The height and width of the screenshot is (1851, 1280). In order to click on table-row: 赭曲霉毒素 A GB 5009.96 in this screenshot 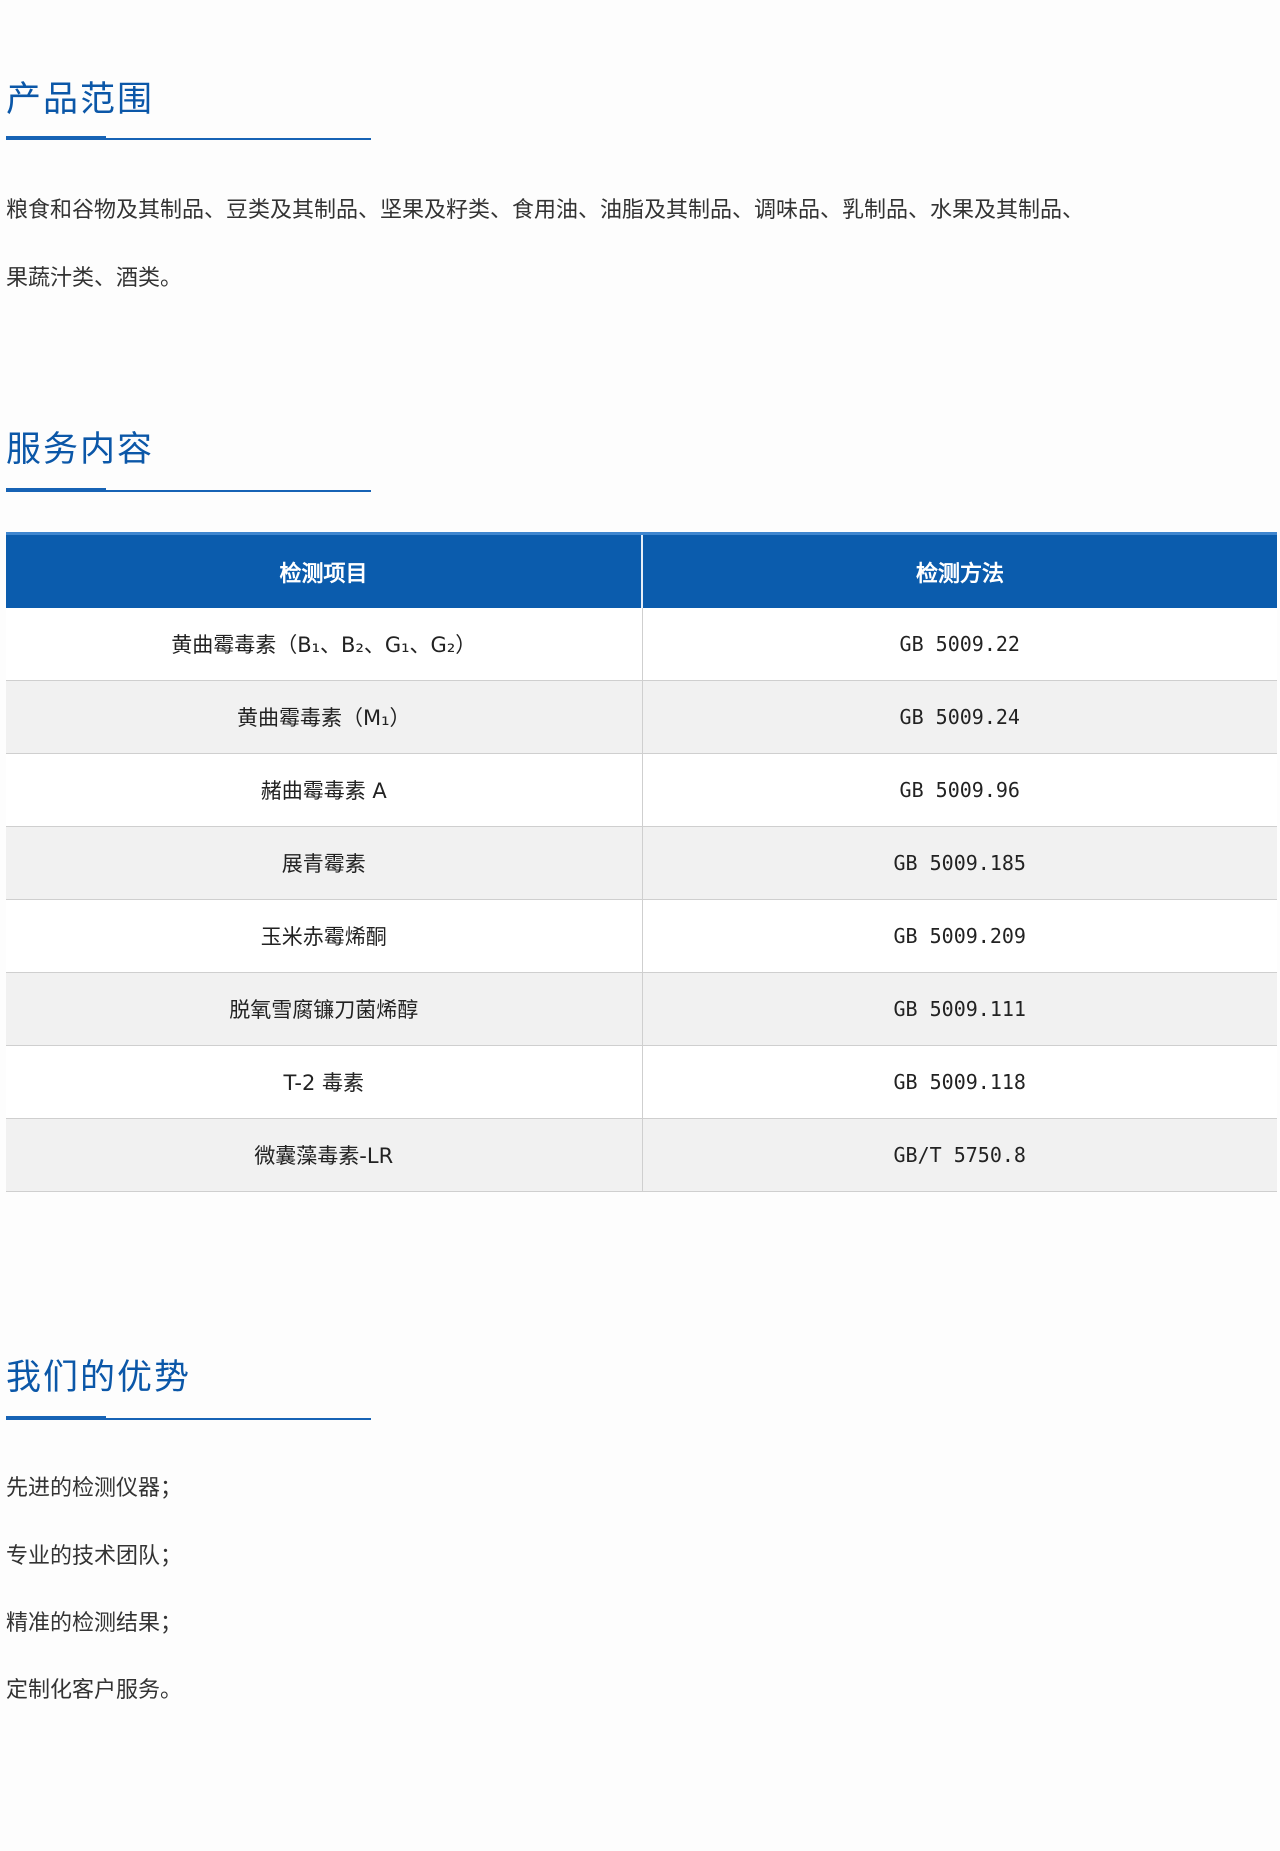, I will do `click(641, 790)`.